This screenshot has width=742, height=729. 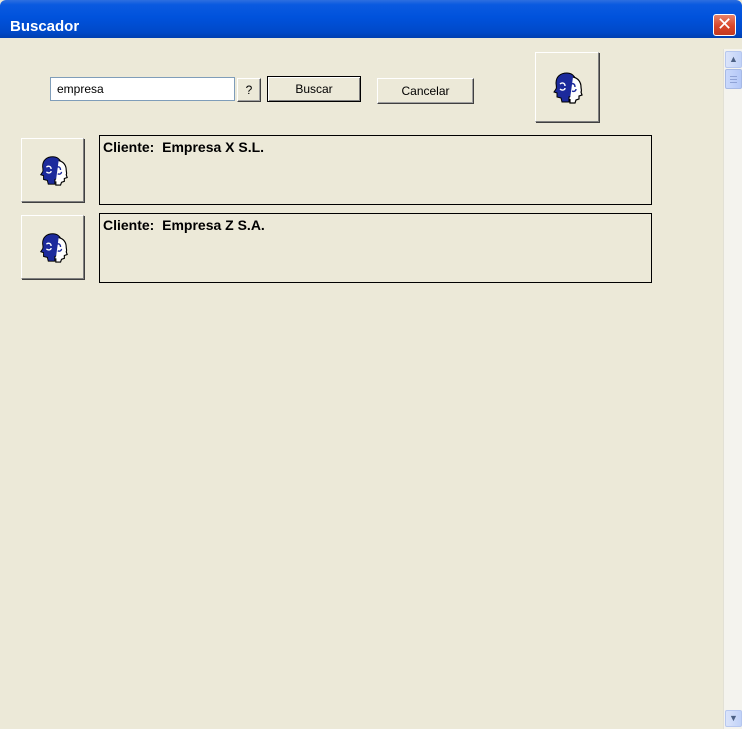 What do you see at coordinates (425, 91) in the screenshot?
I see `cancel-button: Cancelar` at bounding box center [425, 91].